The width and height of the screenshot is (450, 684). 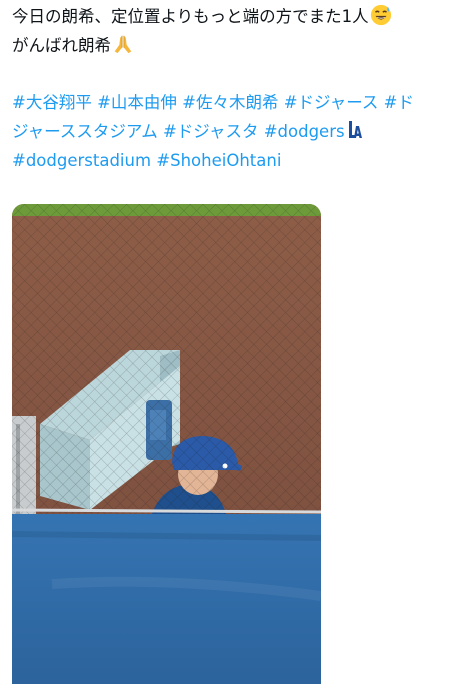 I want to click on hashtag-link: #ドジャース, so click(x=331, y=102).